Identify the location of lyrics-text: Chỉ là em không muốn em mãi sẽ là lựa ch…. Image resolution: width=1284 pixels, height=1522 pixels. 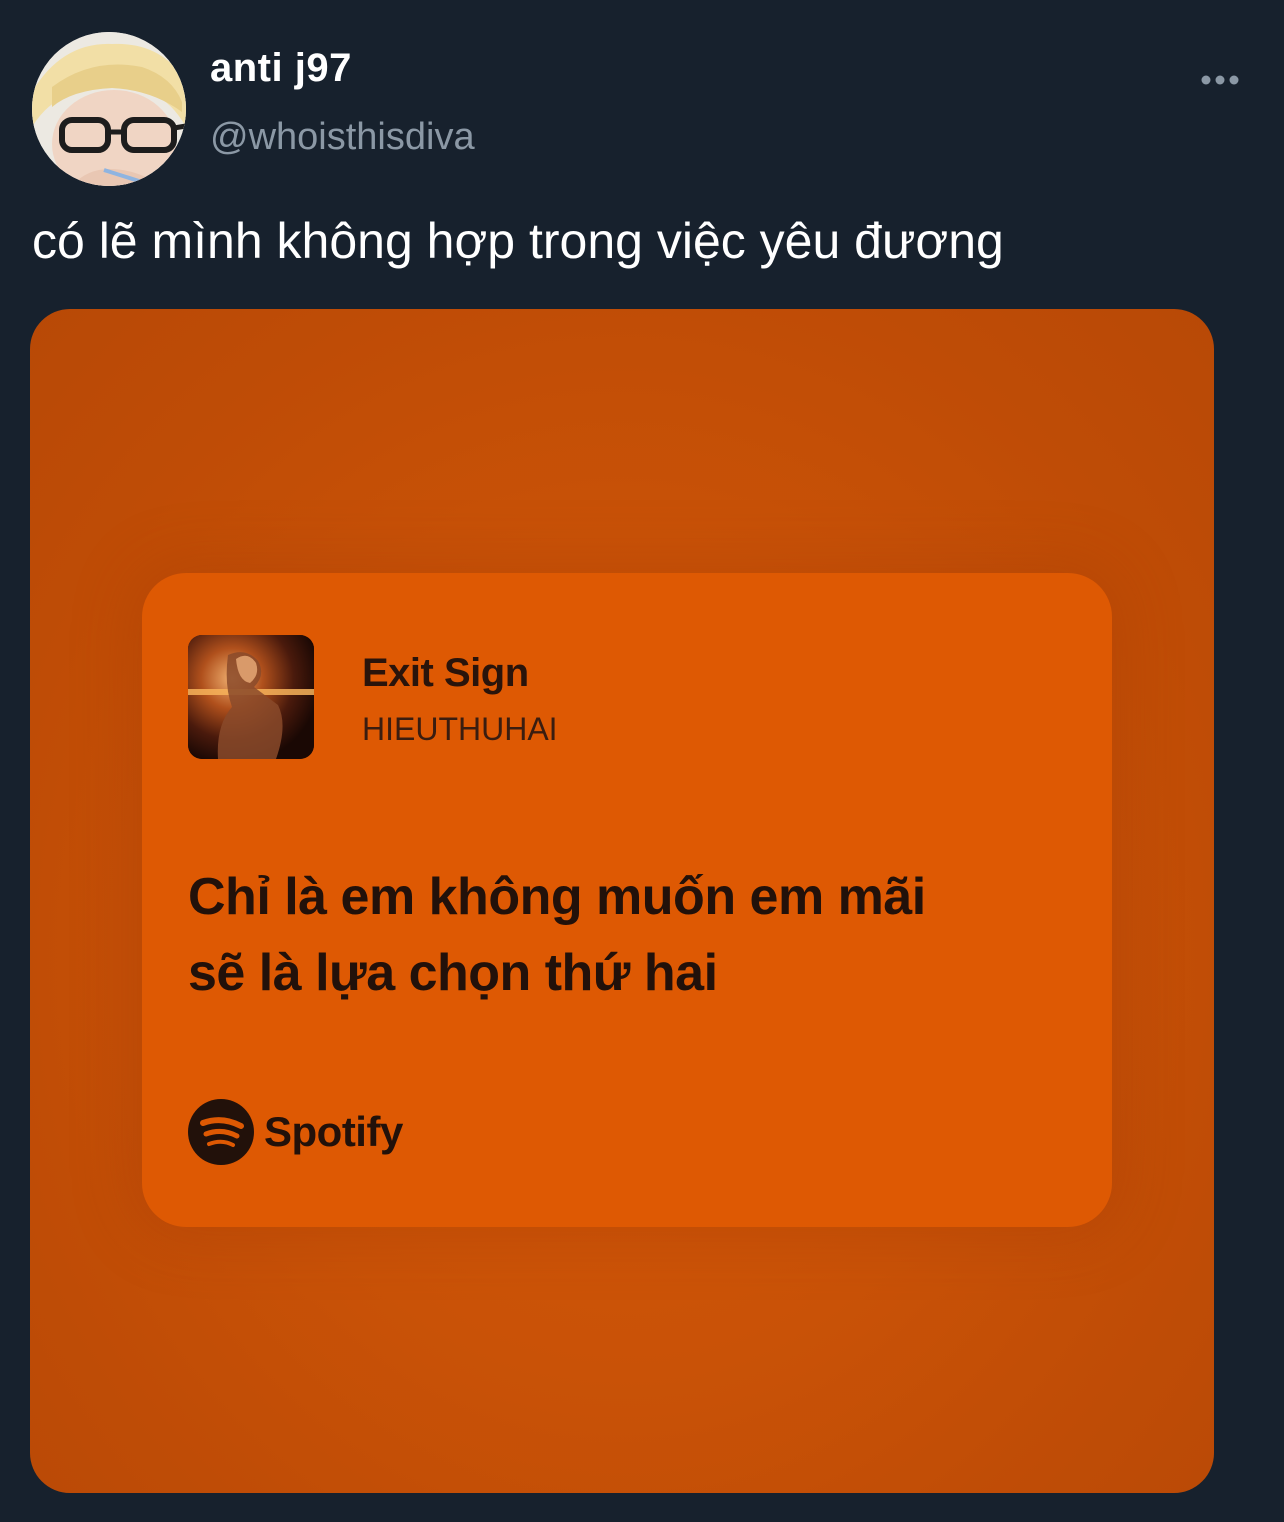
(628, 935).